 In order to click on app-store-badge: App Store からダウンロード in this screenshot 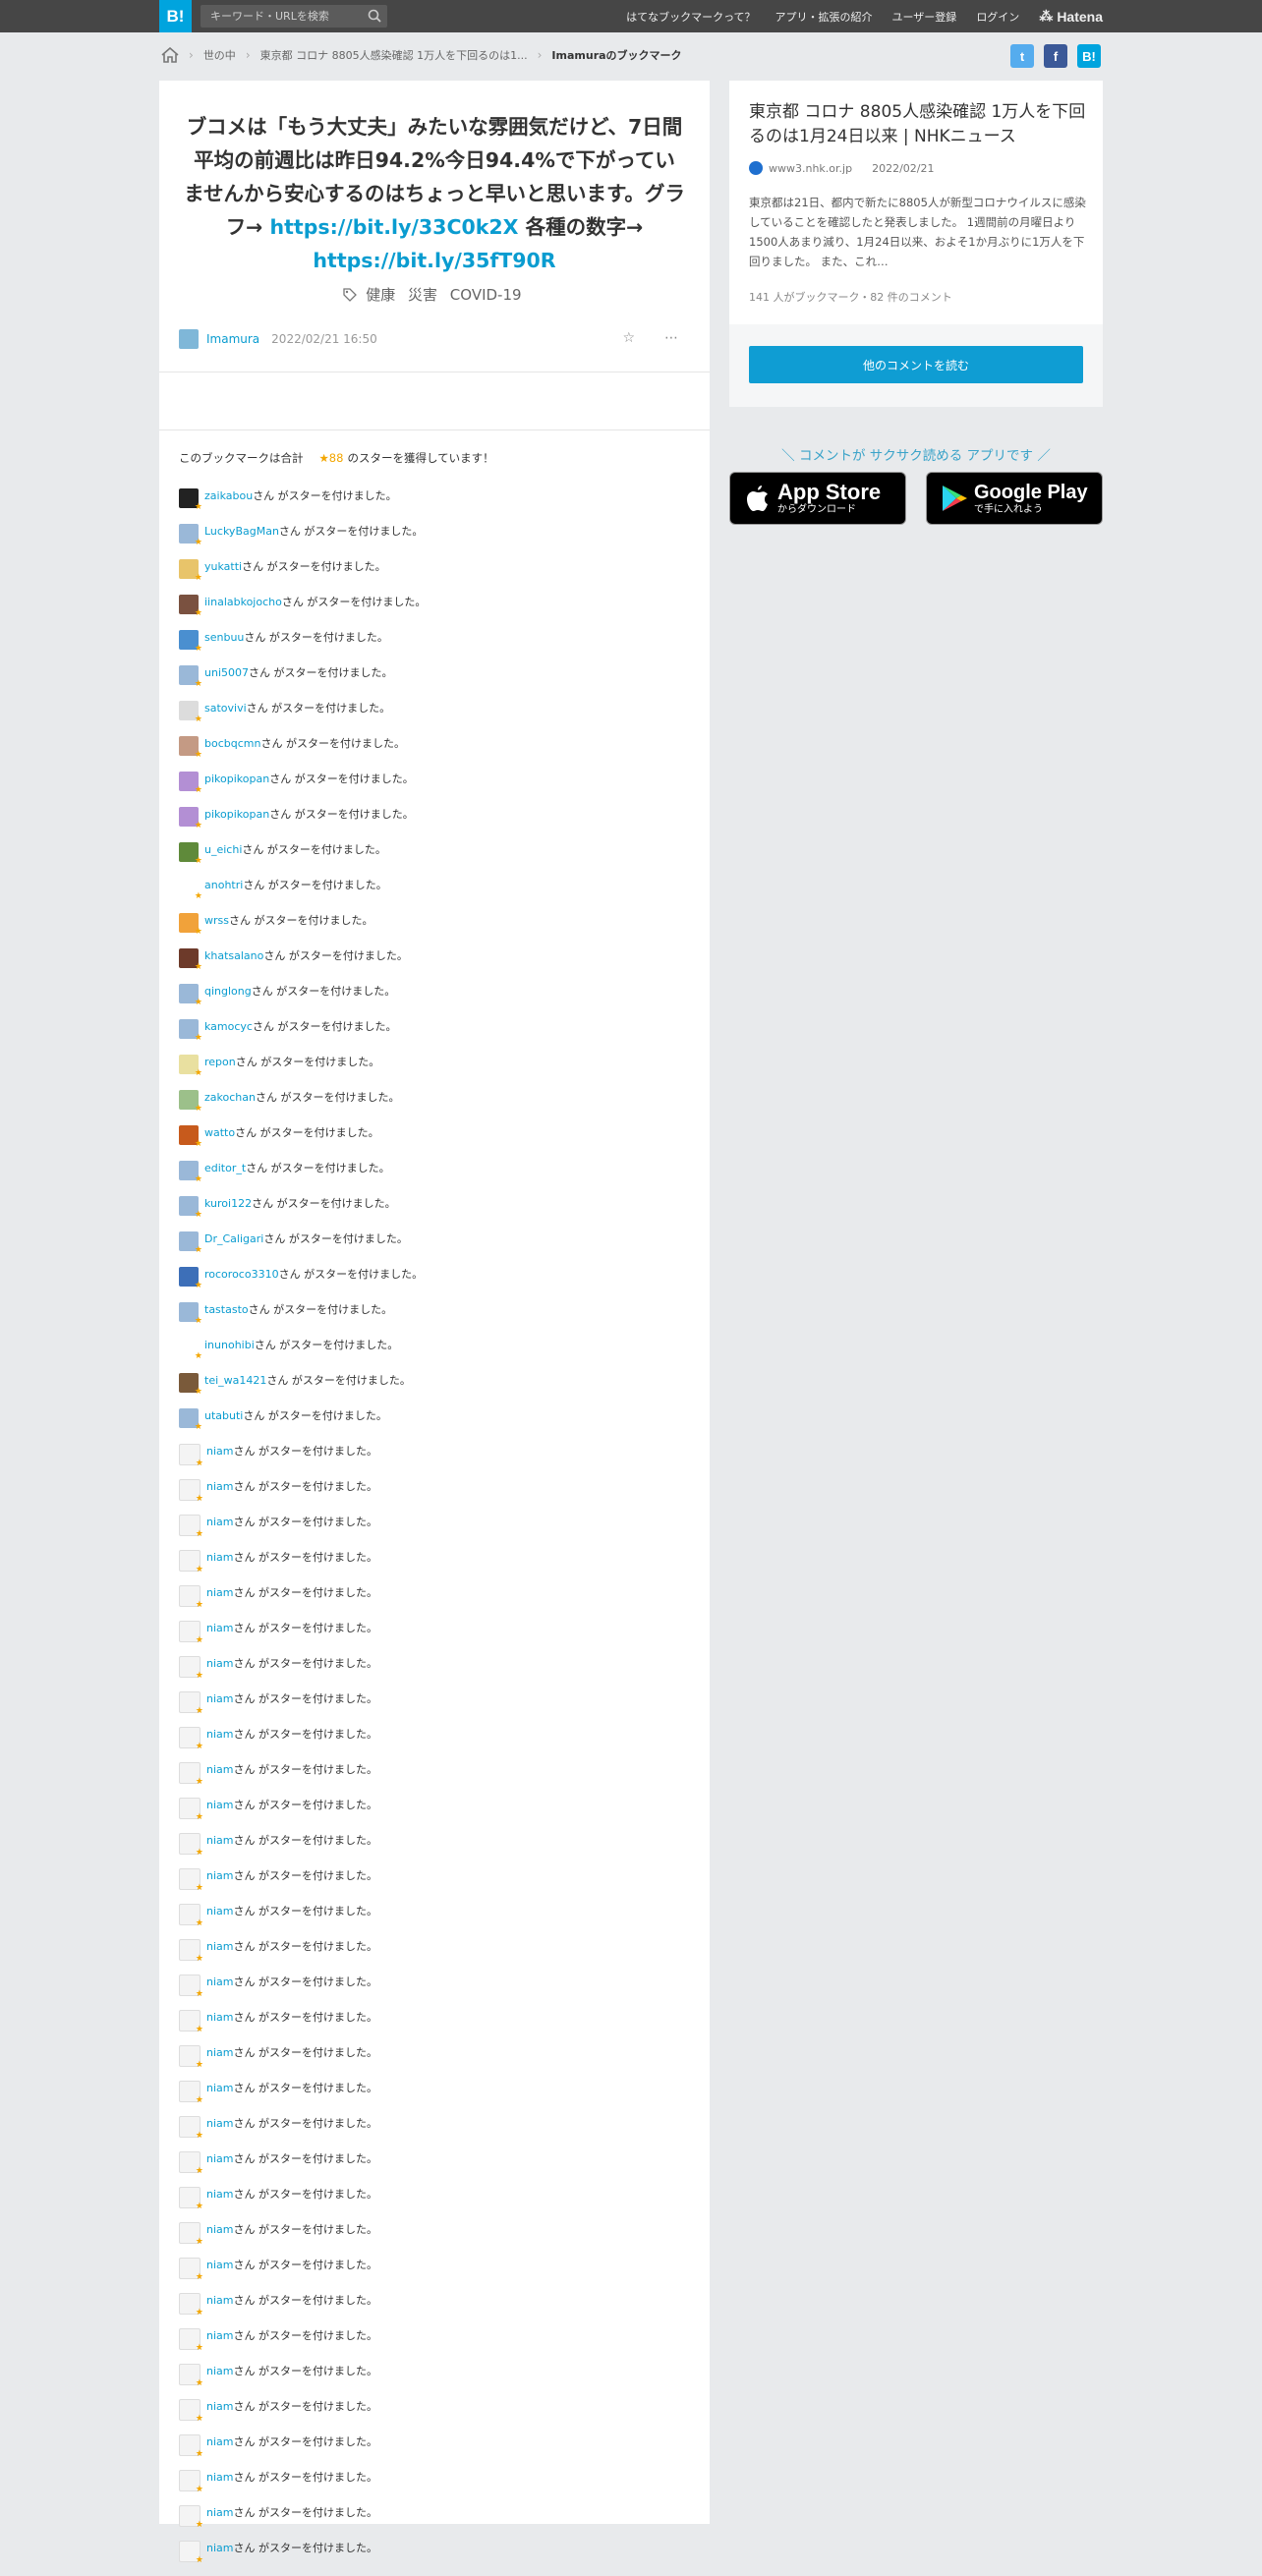, I will do `click(817, 499)`.